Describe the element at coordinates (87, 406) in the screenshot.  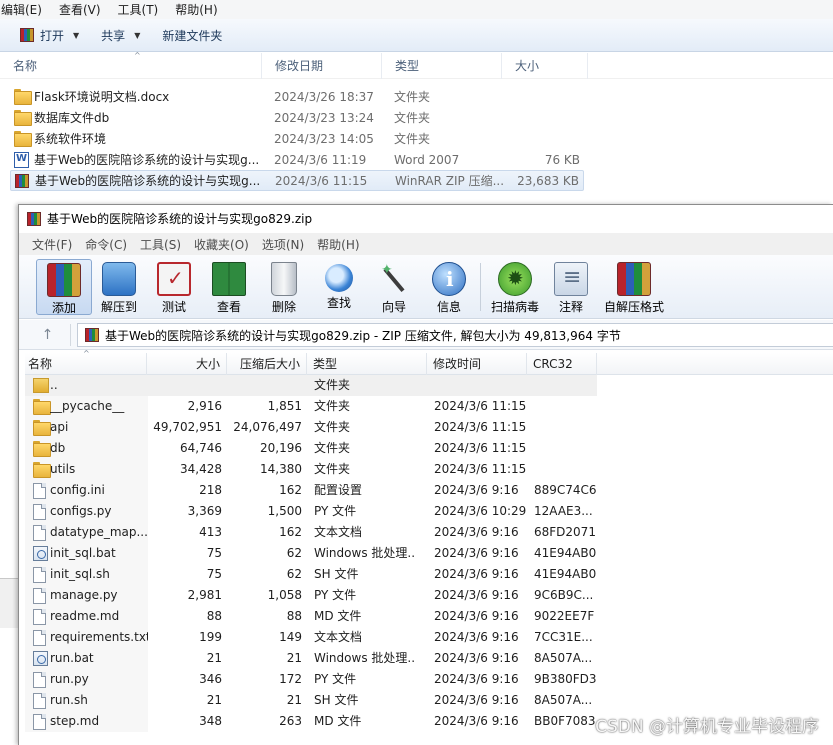
I see `entry-name: __pycache__` at that location.